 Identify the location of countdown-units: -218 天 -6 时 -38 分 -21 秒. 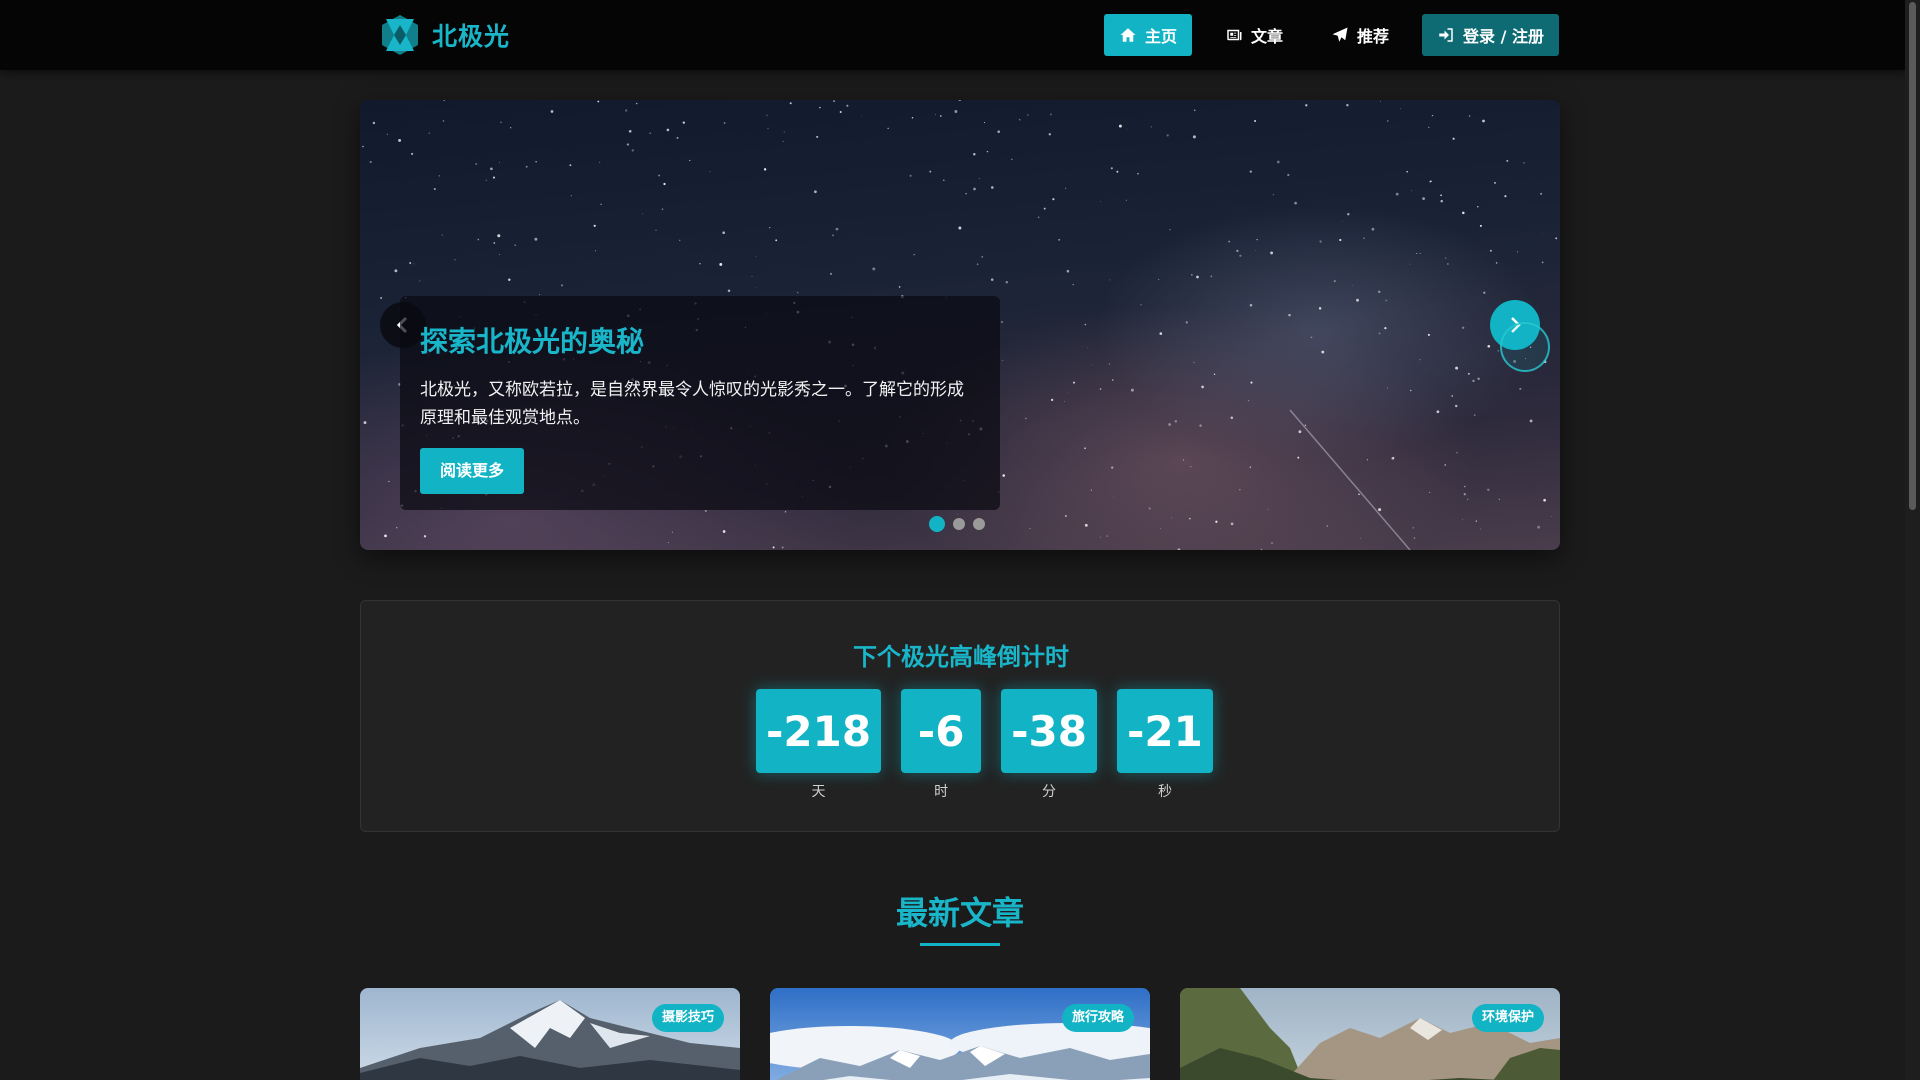
(984, 745).